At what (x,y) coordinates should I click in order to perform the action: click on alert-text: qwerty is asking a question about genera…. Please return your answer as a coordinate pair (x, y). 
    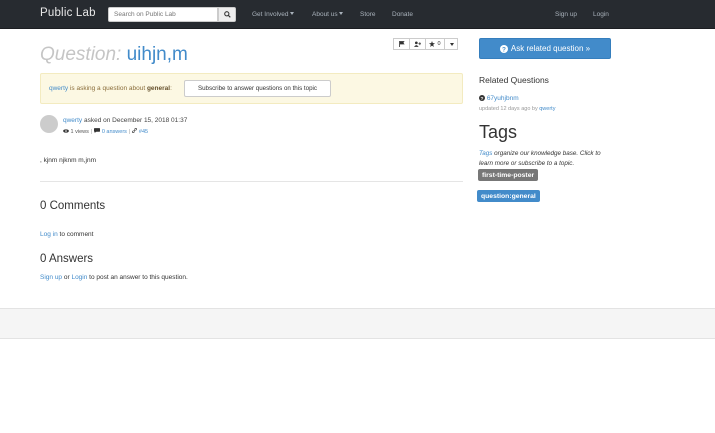
    Looking at the image, I should click on (110, 88).